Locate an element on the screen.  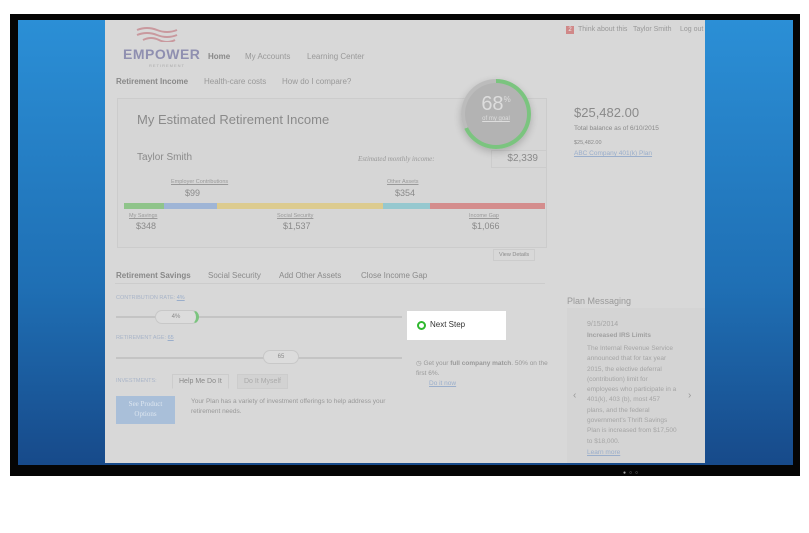
think-about-this-link: Think about this is located at coordinates (602, 29).